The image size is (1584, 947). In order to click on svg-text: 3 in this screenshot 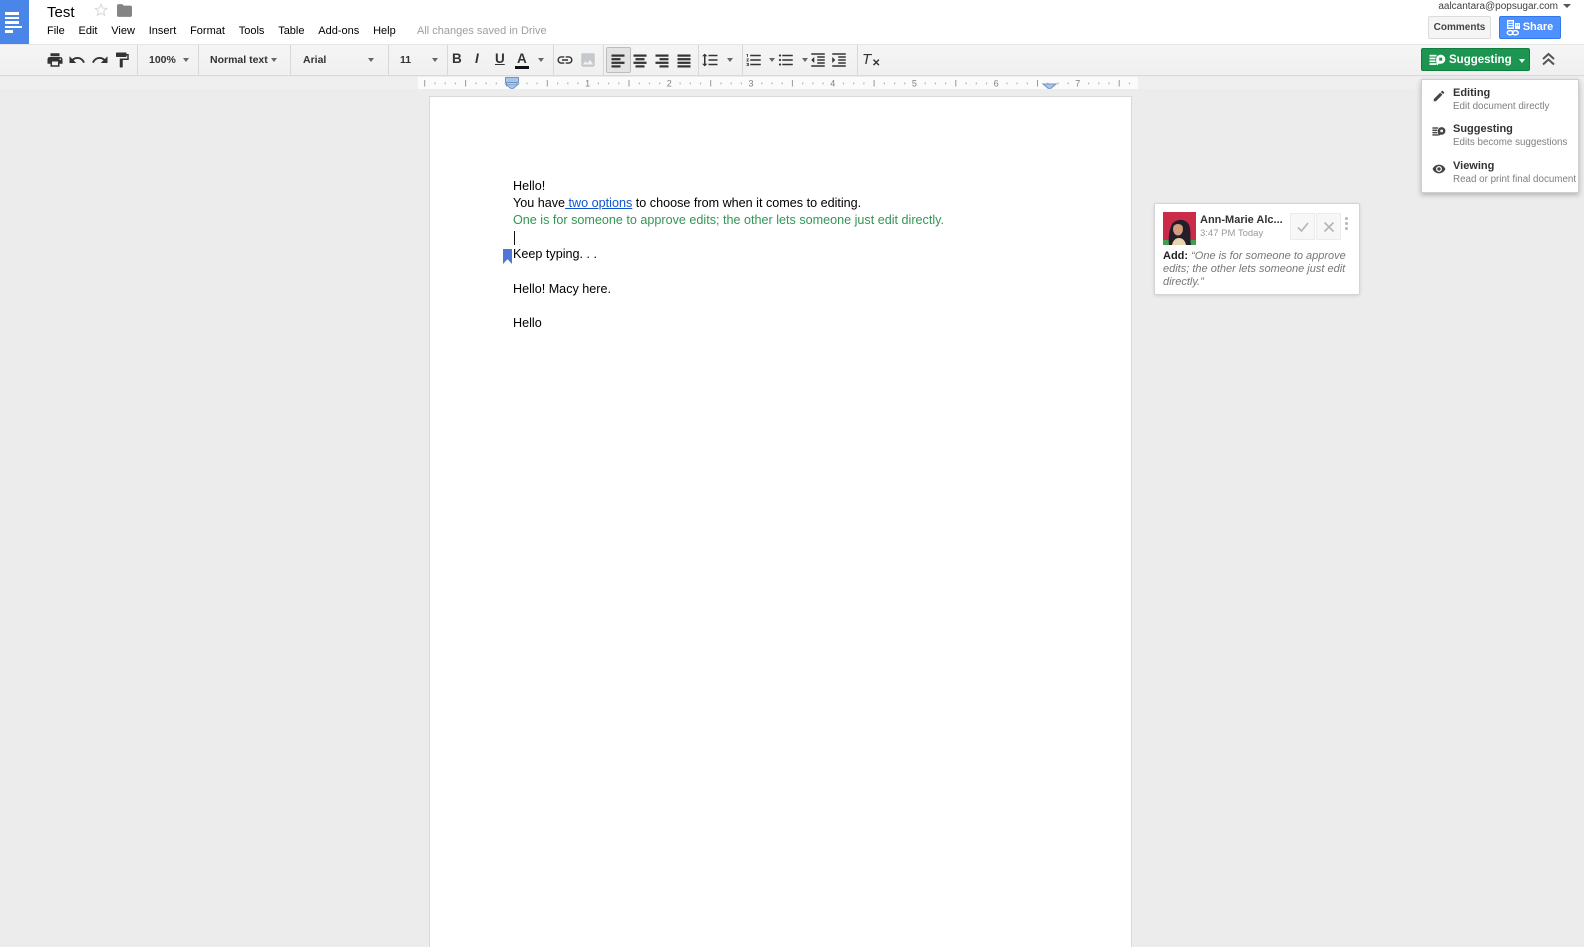, I will do `click(750, 84)`.